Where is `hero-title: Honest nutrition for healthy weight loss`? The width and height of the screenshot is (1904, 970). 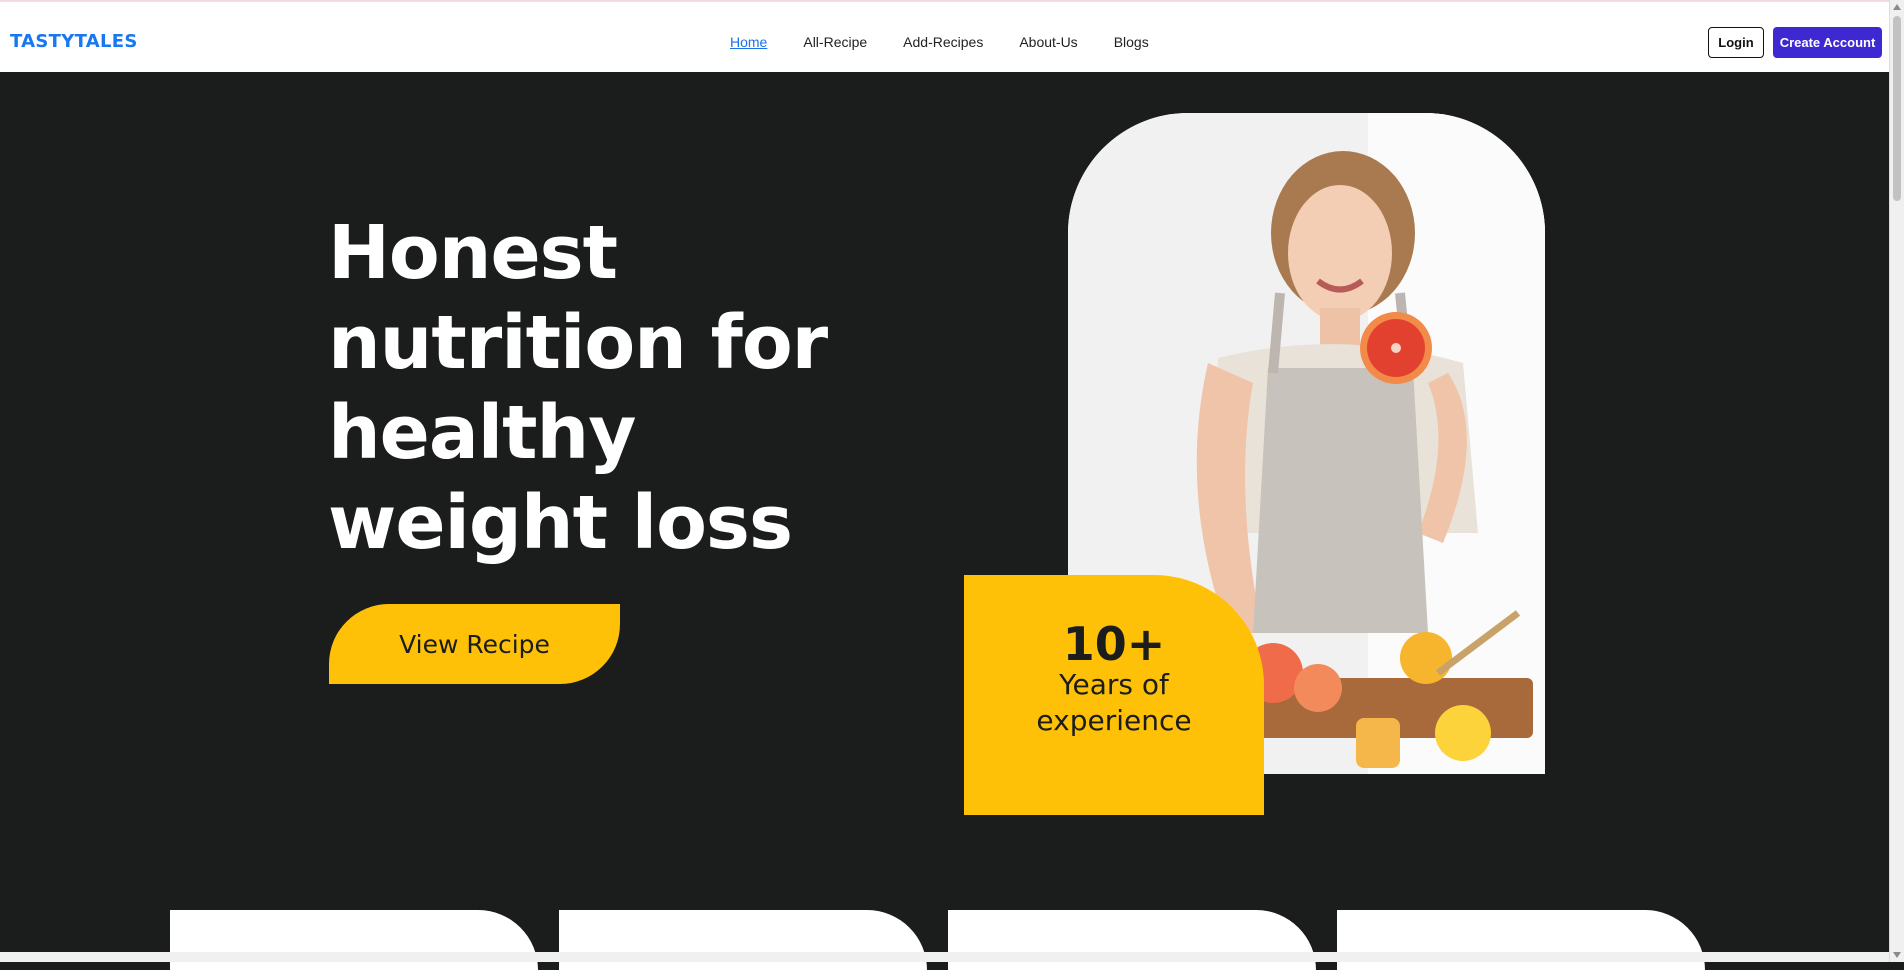 hero-title: Honest nutrition for healthy weight loss is located at coordinates (578, 388).